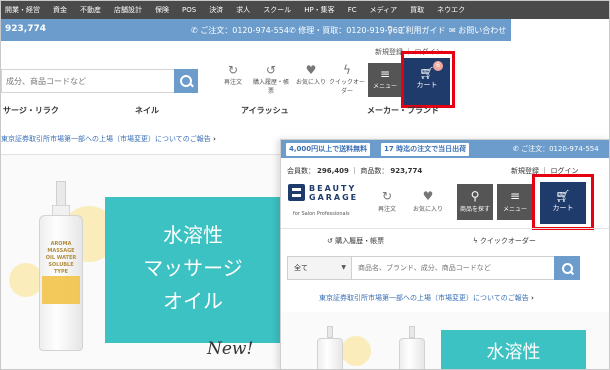 This screenshot has width=610, height=370. Describe the element at coordinates (296, 192) in the screenshot. I see `logo-mark-icon` at that location.